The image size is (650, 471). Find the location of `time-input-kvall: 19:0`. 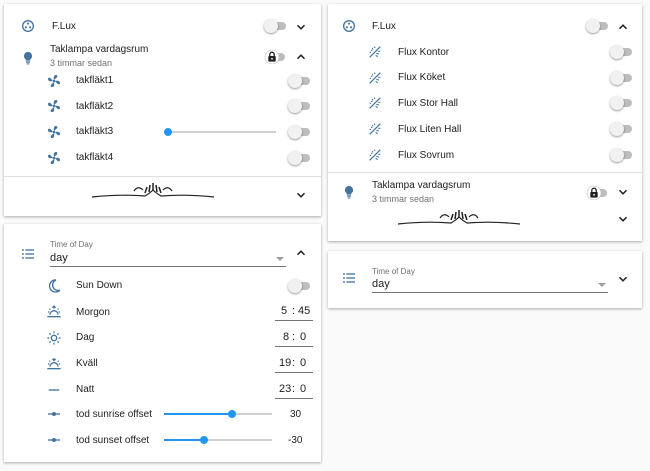

time-input-kvall: 19:0 is located at coordinates (294, 363).